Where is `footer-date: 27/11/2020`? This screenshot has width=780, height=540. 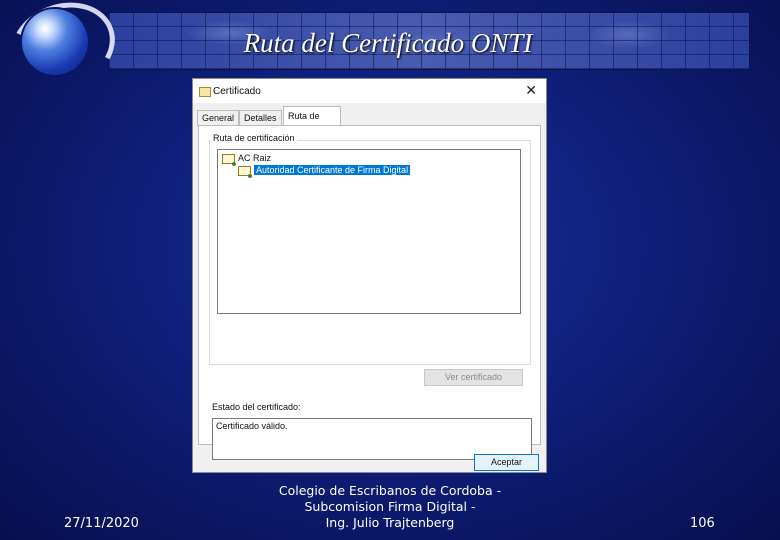 footer-date: 27/11/2020 is located at coordinates (101, 523).